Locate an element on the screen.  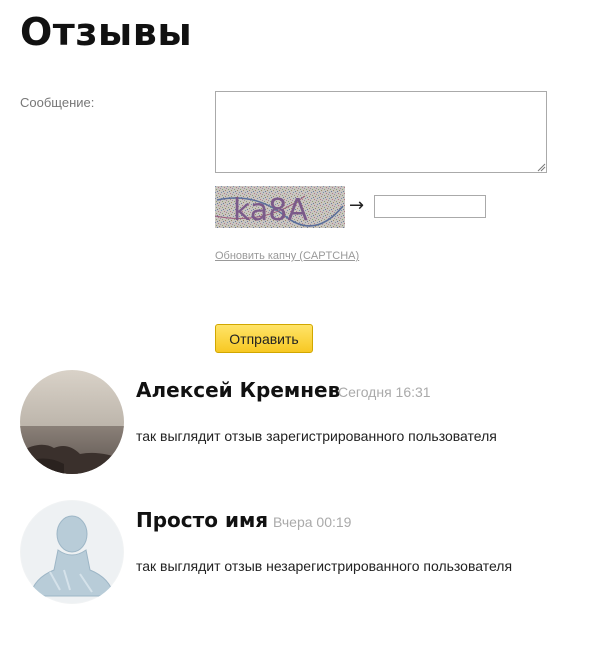
review-author: Просто имя is located at coordinates (202, 520).